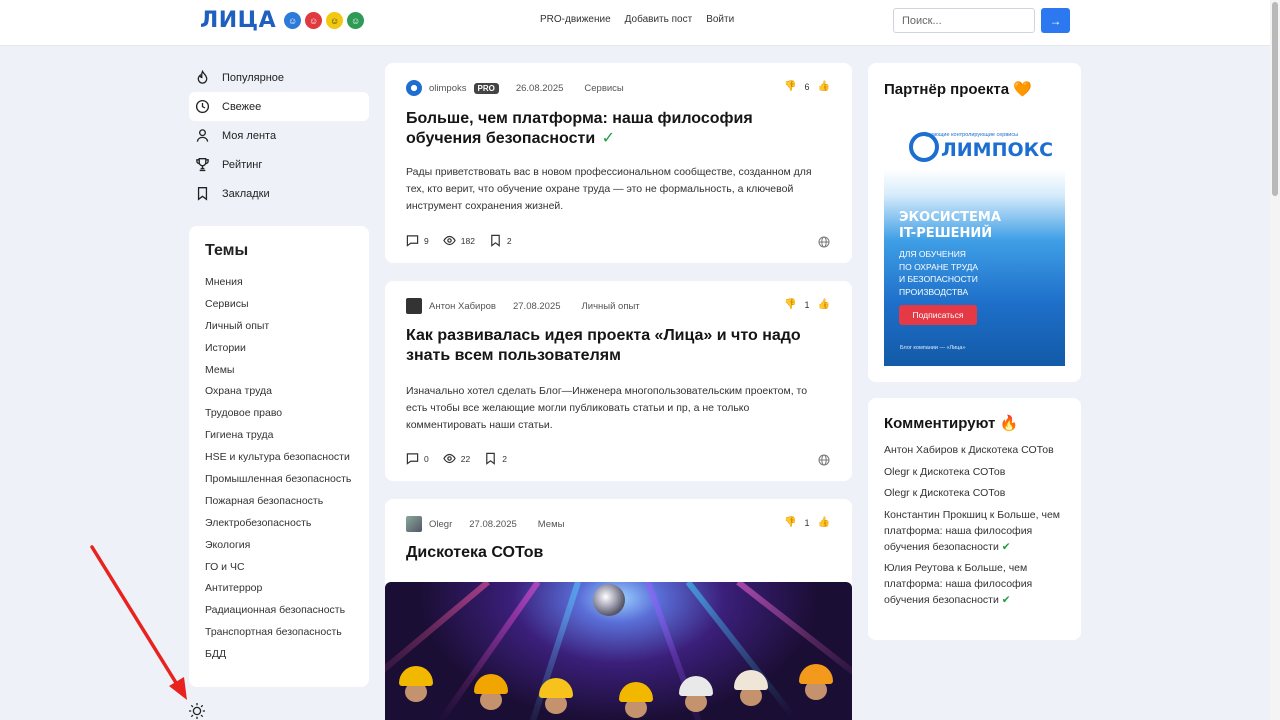 The width and height of the screenshot is (1280, 720). Describe the element at coordinates (293, 20) in the screenshot. I see `logo-face-blue-icon: ☺` at that location.